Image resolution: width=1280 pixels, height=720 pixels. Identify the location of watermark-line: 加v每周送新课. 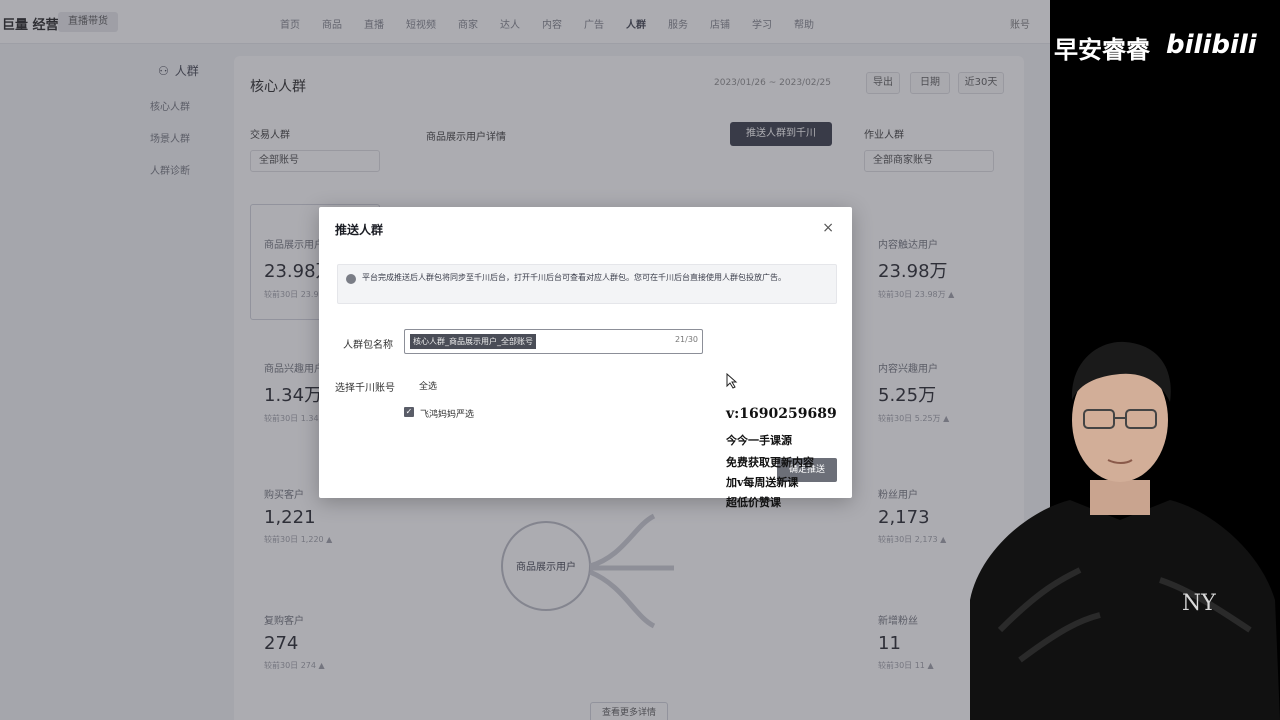
(762, 482).